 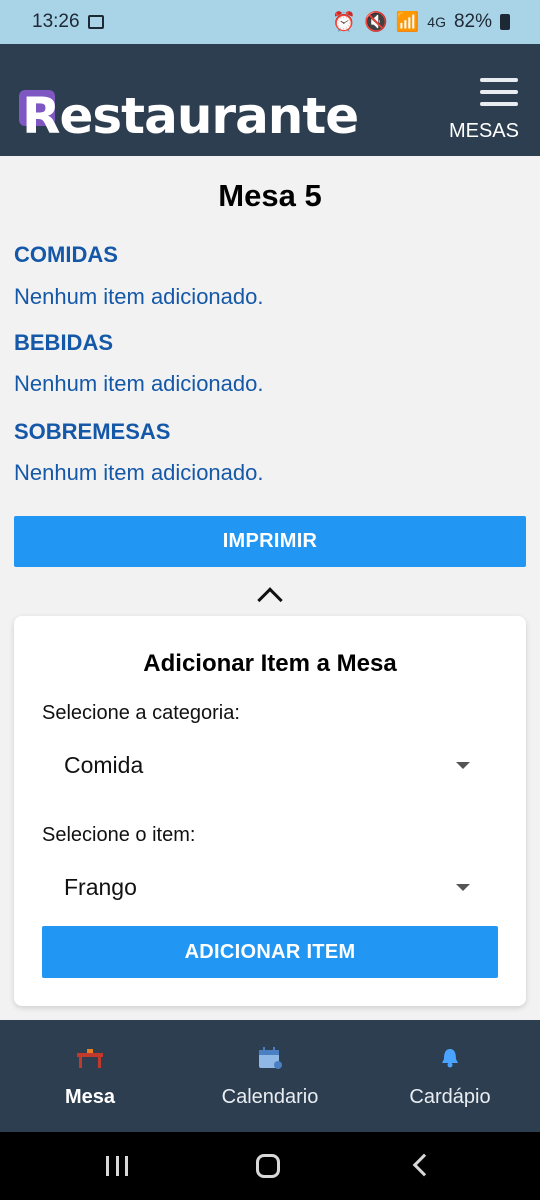 What do you see at coordinates (505, 22) in the screenshot?
I see `battery-icon` at bounding box center [505, 22].